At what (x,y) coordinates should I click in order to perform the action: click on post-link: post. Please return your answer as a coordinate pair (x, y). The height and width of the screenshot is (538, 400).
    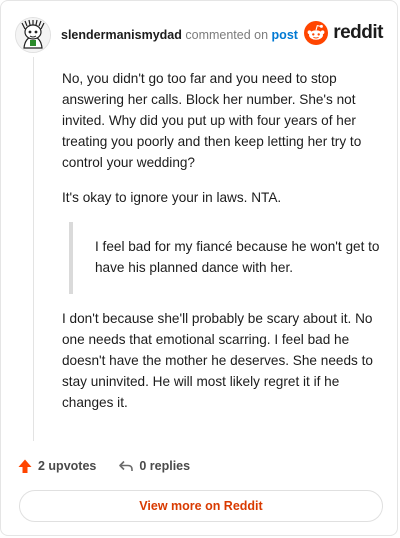
    Looking at the image, I should click on (285, 35).